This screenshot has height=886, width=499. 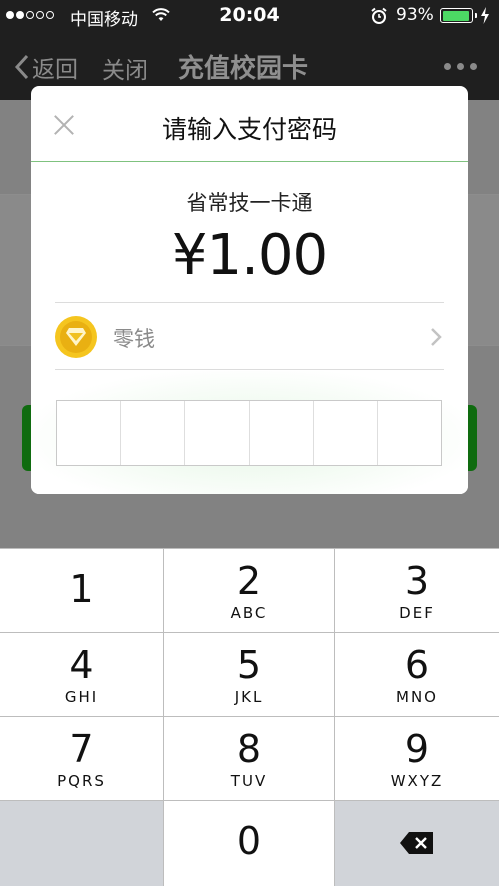 What do you see at coordinates (436, 337) in the screenshot?
I see `chevron-right-icon` at bounding box center [436, 337].